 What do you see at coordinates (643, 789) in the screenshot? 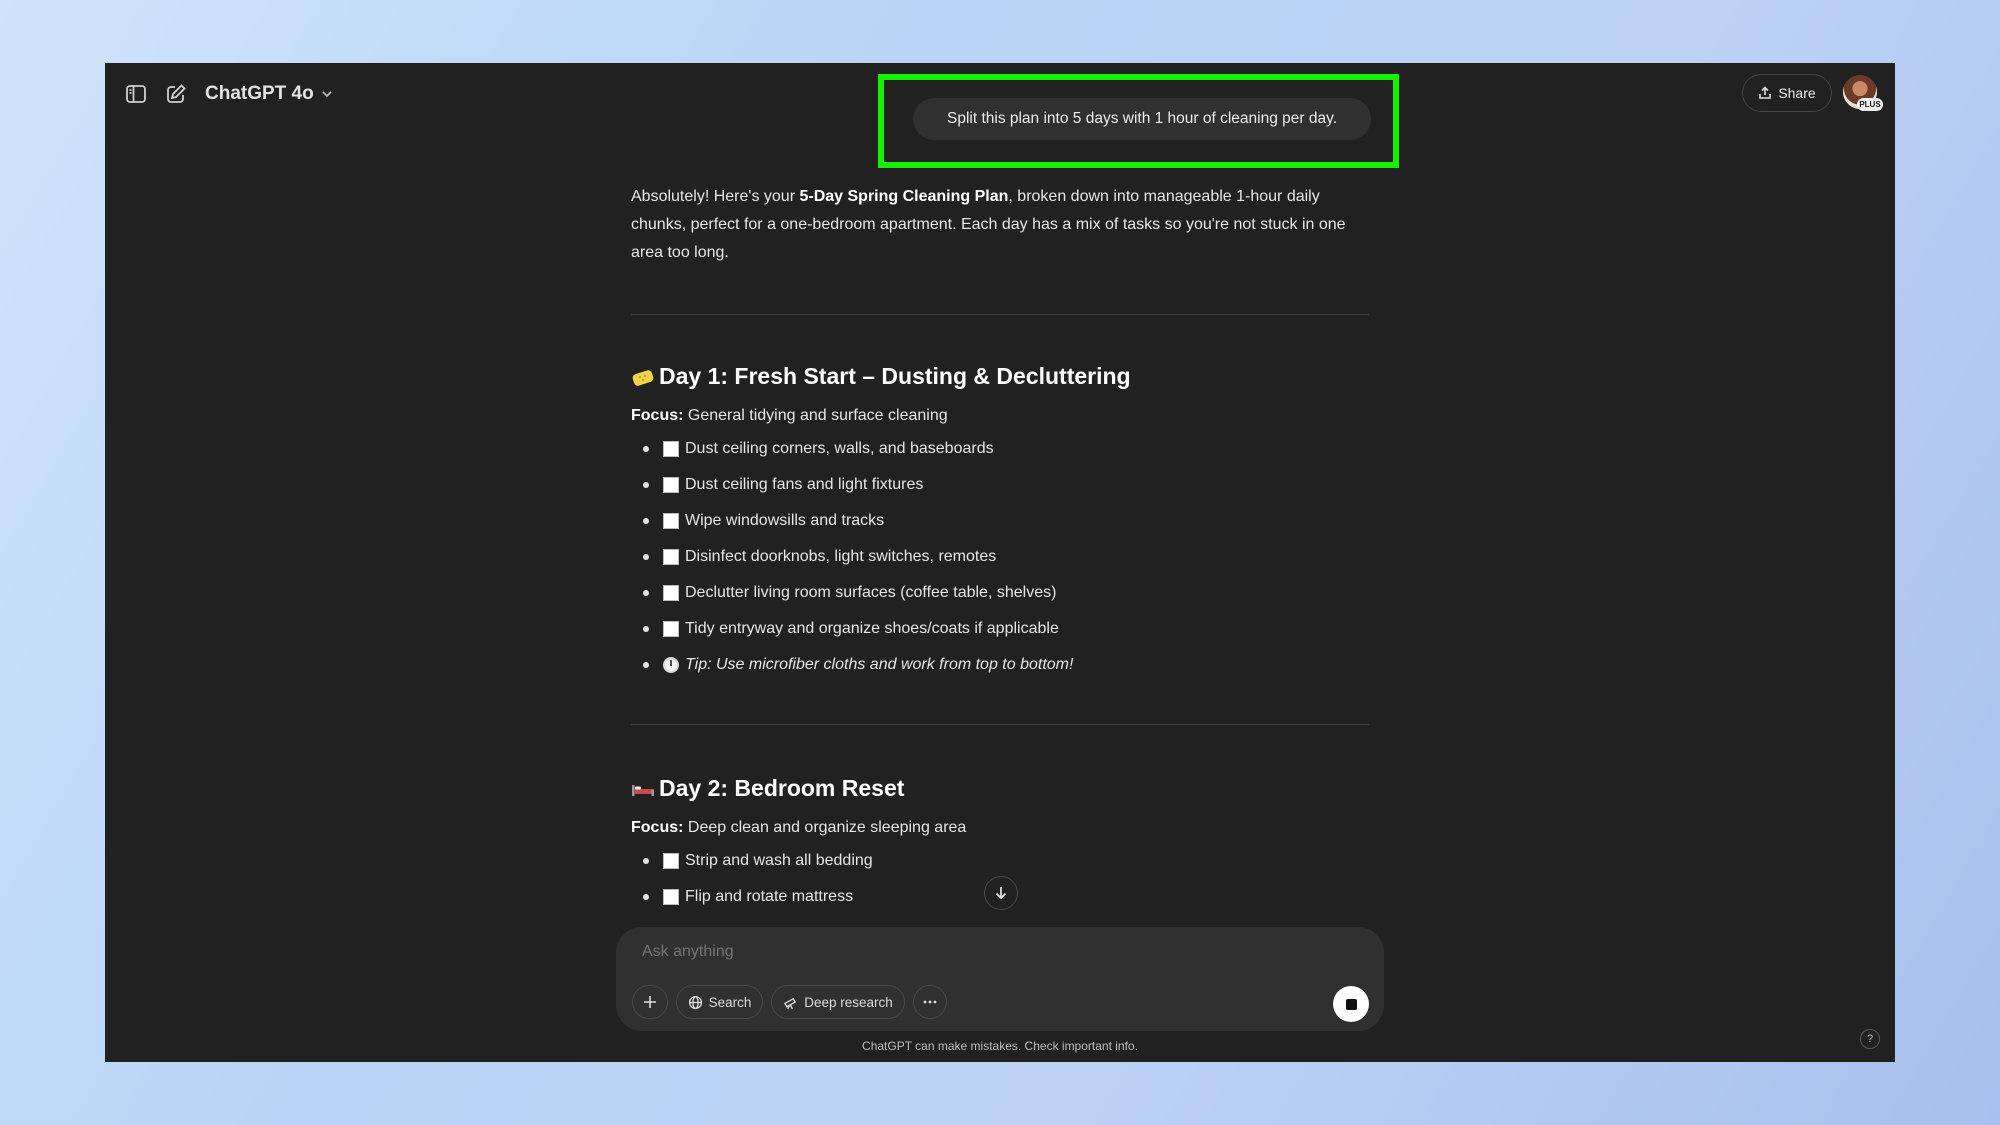
I see `bed-icon` at bounding box center [643, 789].